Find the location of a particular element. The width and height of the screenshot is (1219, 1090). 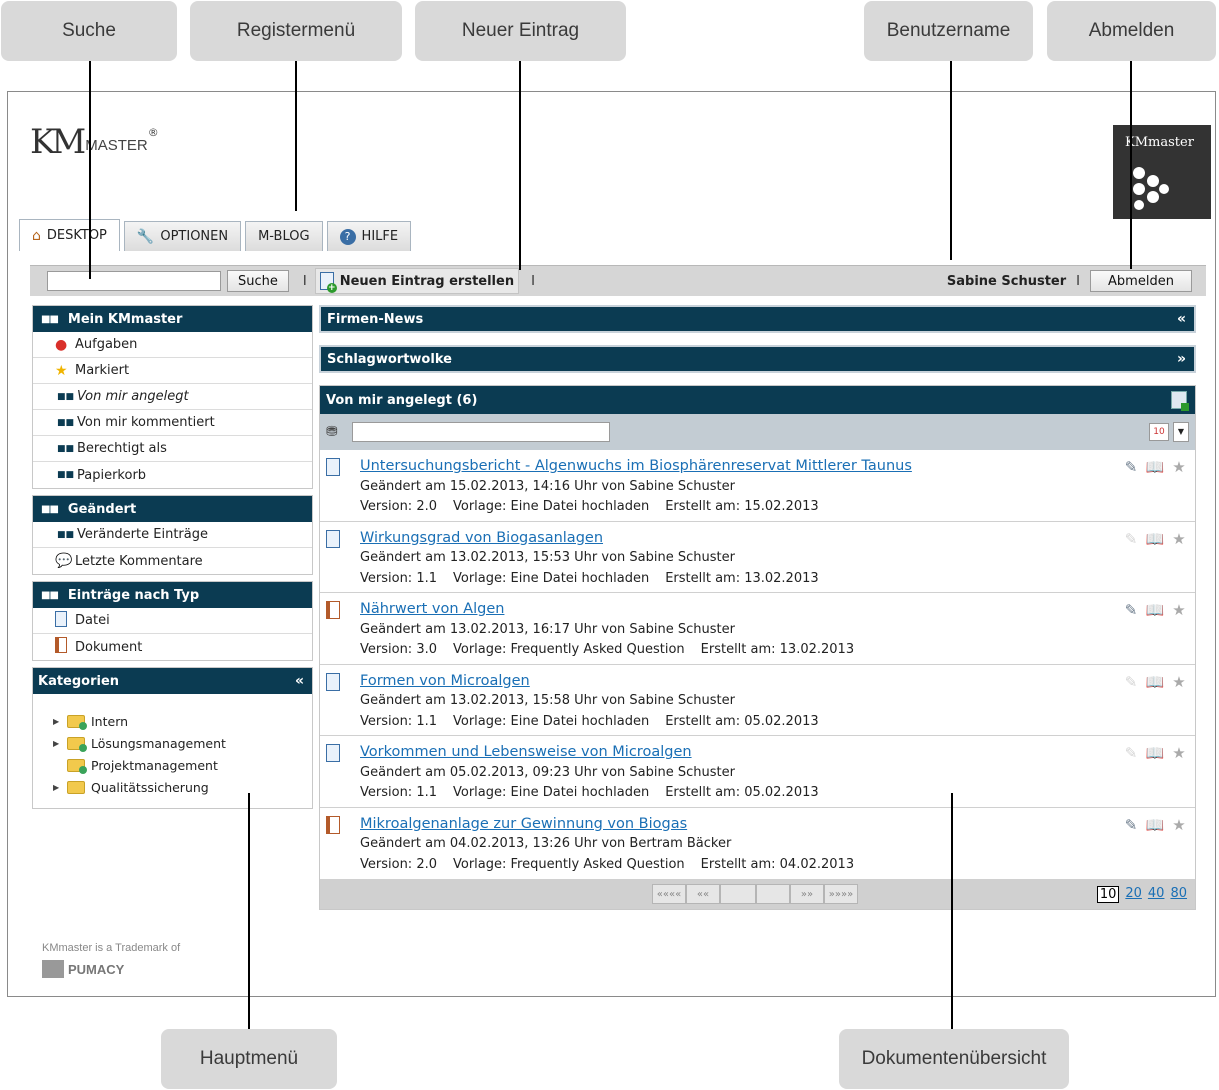

entry-created: Erstellt am: 05.02.2013 is located at coordinates (742, 721).